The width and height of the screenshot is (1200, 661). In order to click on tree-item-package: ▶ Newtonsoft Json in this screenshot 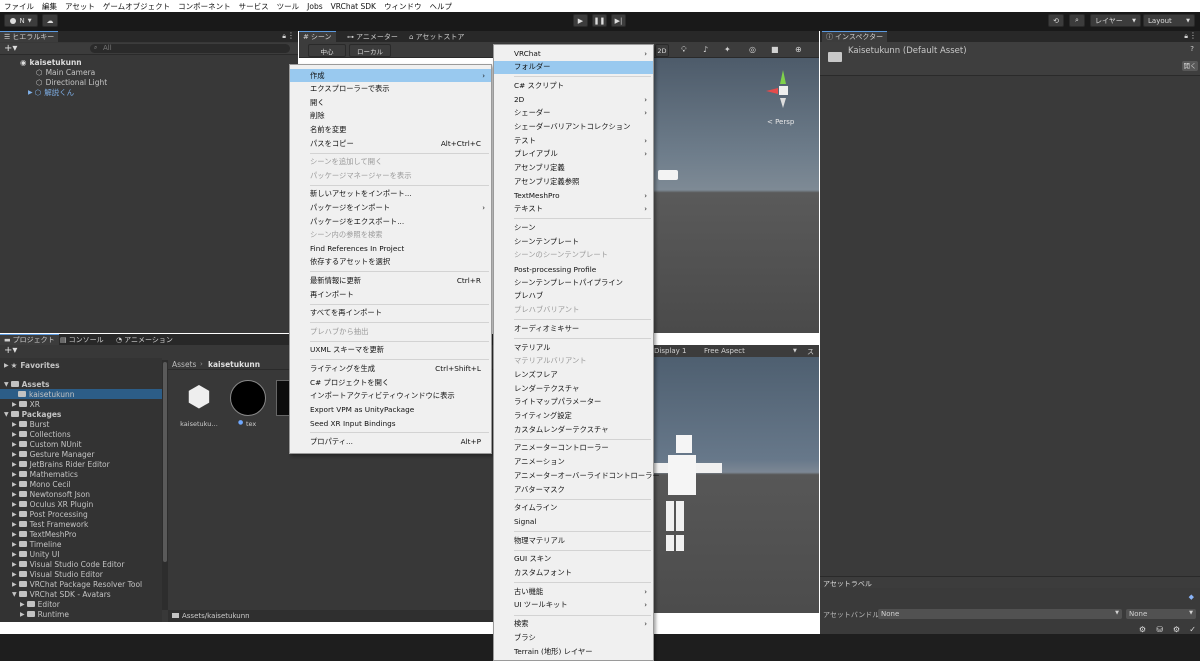, I will do `click(51, 494)`.